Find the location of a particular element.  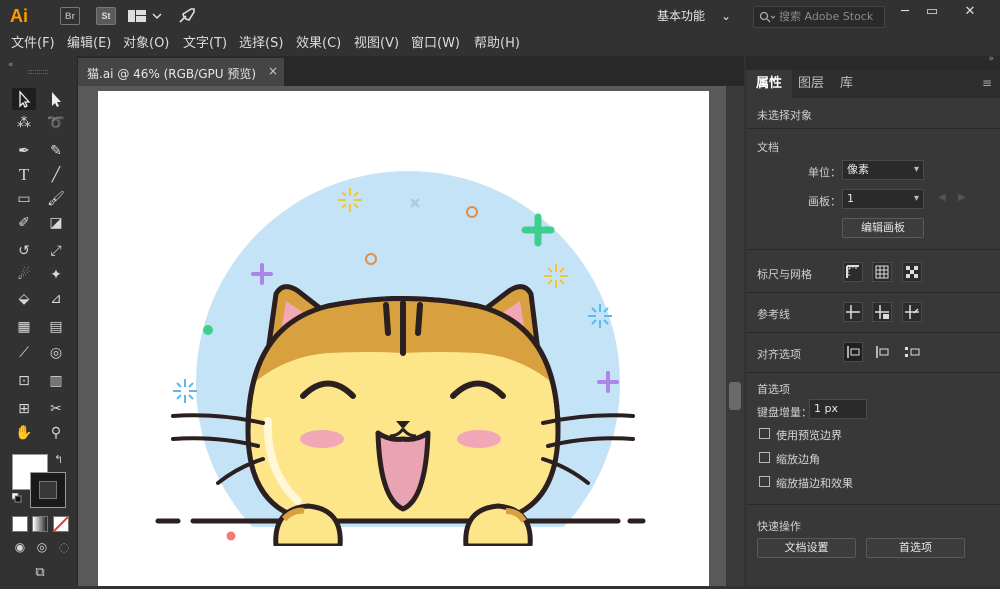

quick-actions-title: 快速操作 is located at coordinates (779, 526).